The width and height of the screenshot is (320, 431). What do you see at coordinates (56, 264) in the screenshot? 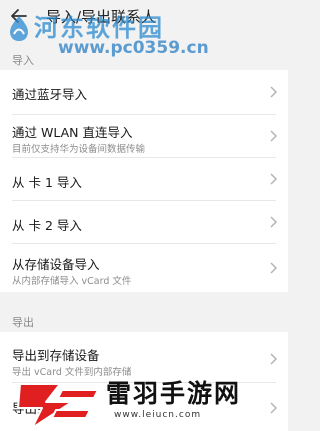
I see `list-item-label: 从存储设备导入` at bounding box center [56, 264].